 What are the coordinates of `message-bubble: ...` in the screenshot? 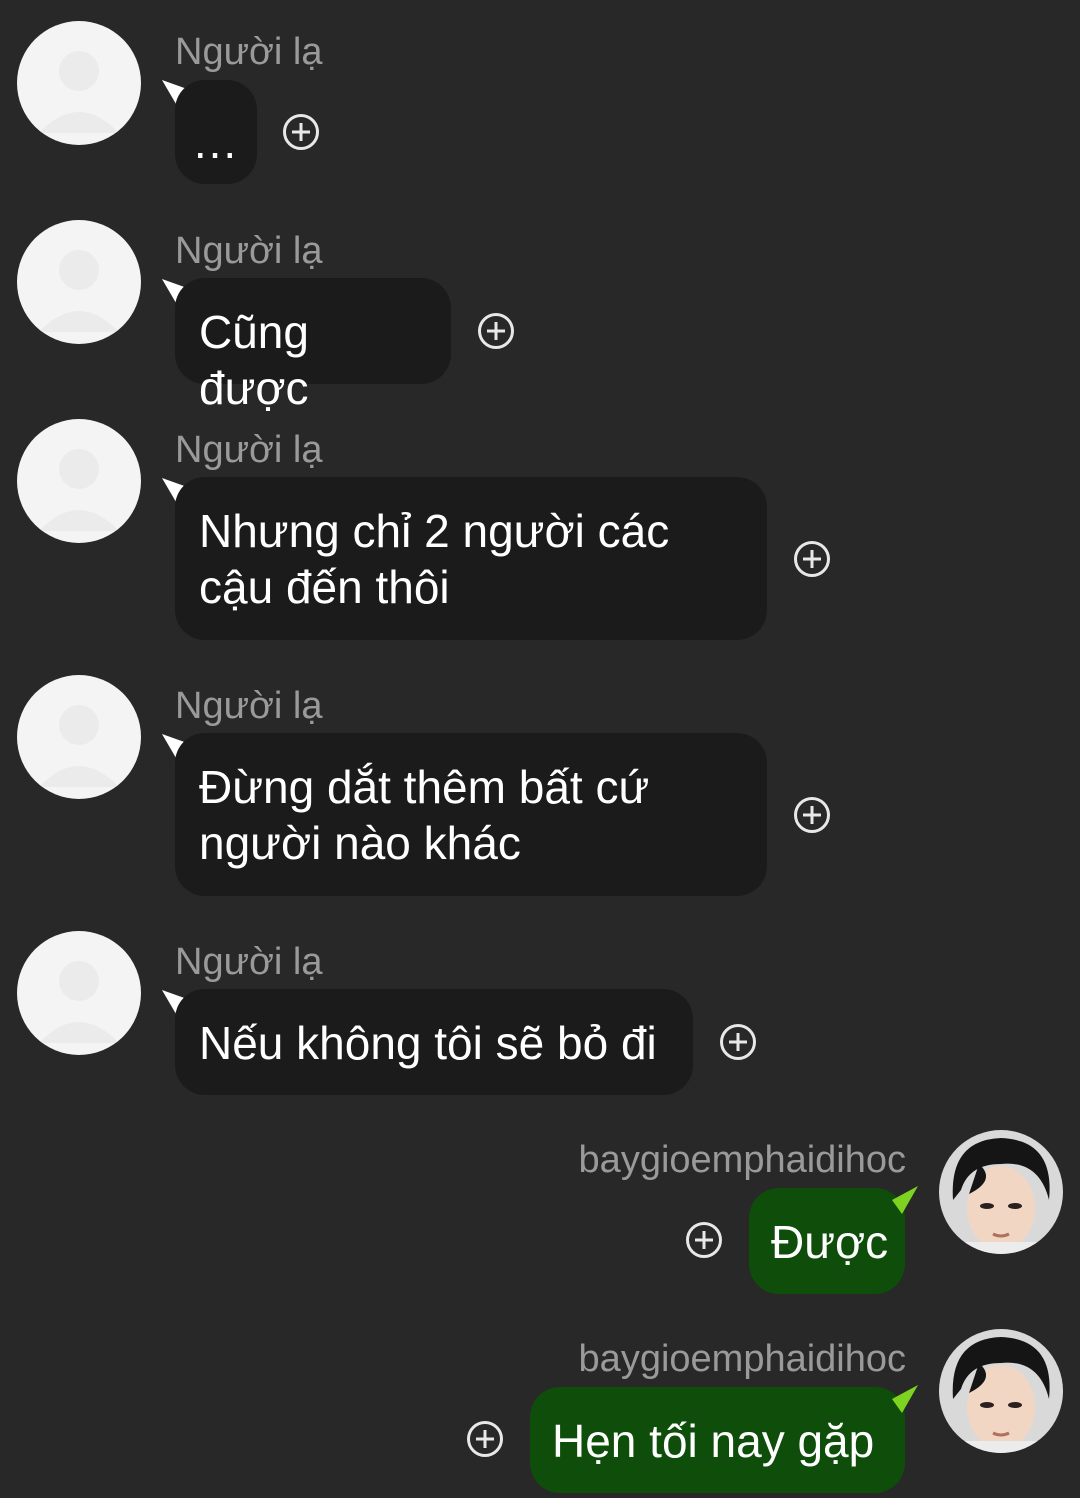 It's located at (216, 132).